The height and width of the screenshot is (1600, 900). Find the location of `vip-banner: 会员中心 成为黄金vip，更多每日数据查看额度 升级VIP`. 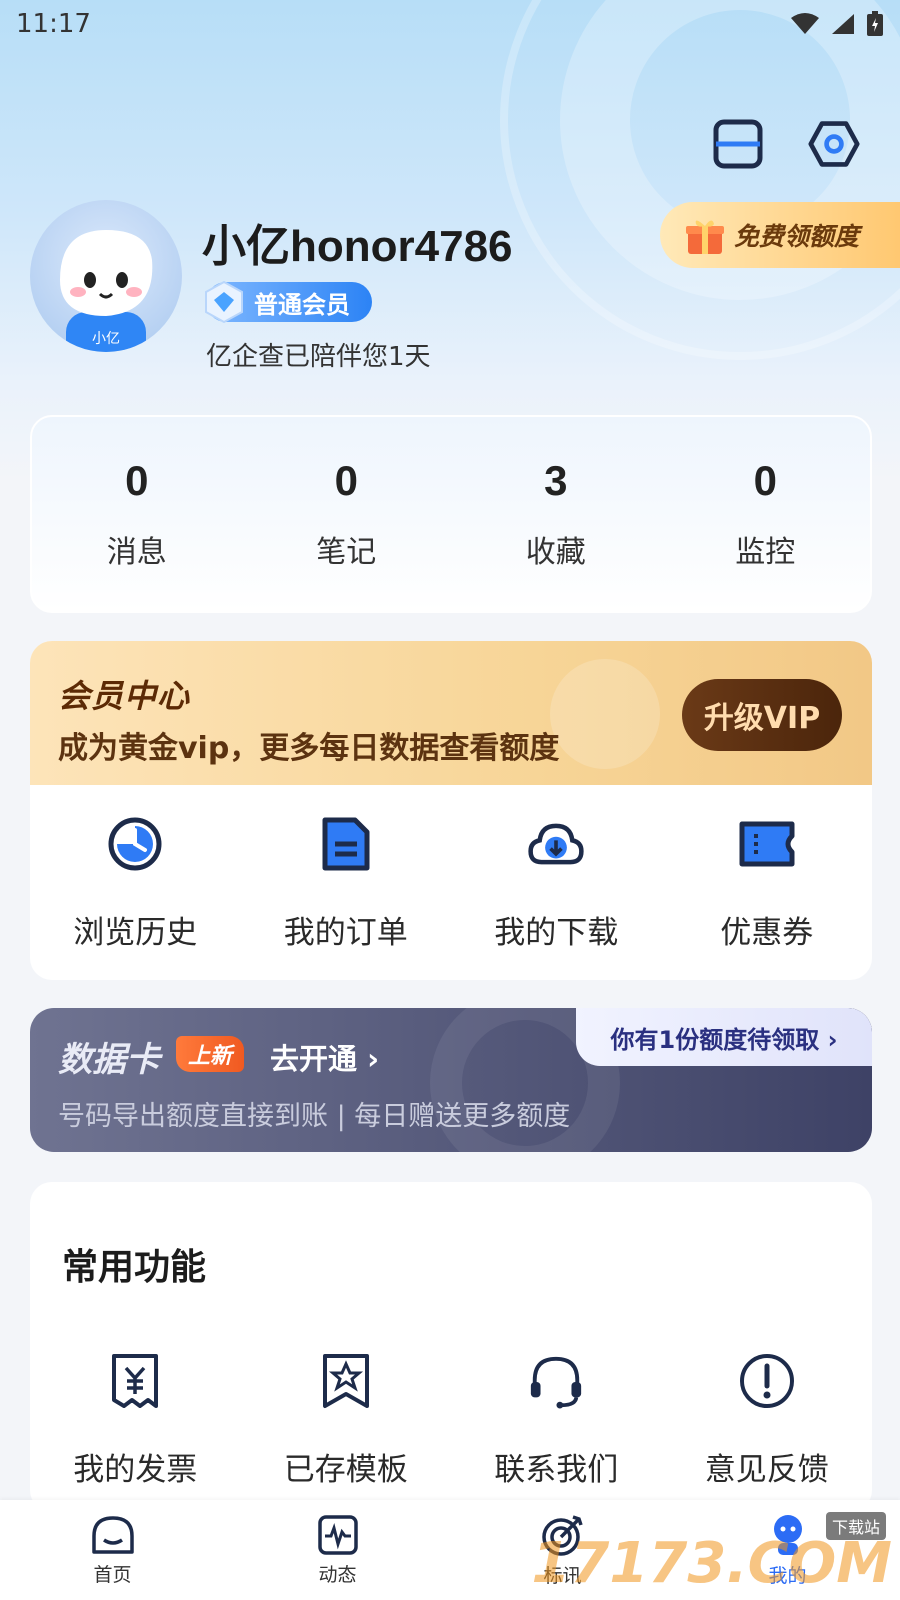

vip-banner: 会员中心 成为黄金vip，更多每日数据查看额度 升级VIP is located at coordinates (451, 713).